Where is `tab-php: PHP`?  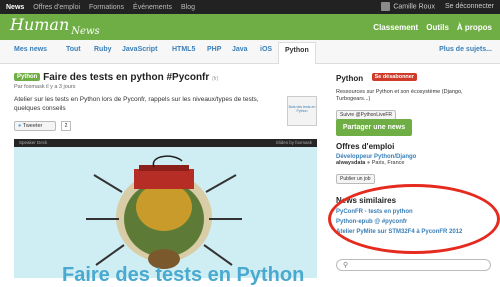 tab-php: PHP is located at coordinates (214, 49).